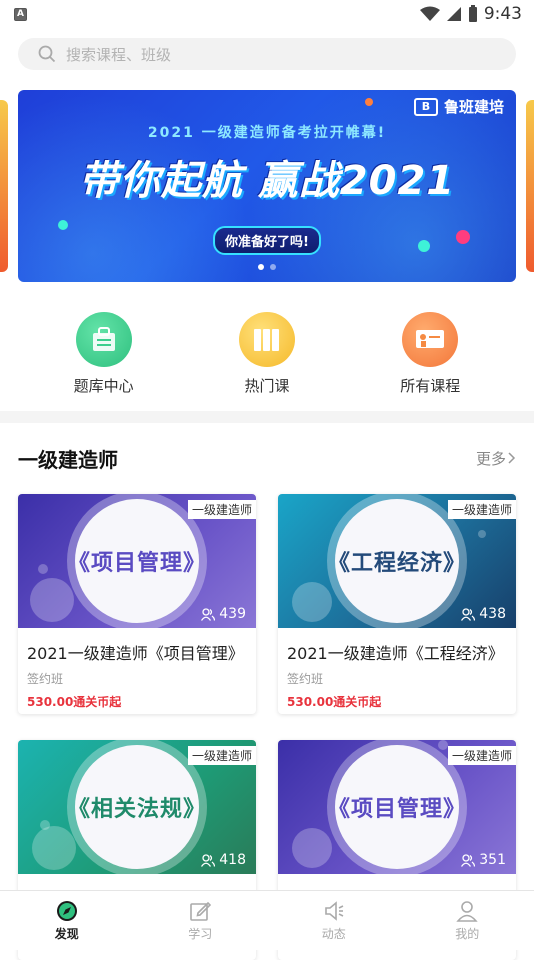 The width and height of the screenshot is (534, 960). I want to click on indicator-dot, so click(273, 267).